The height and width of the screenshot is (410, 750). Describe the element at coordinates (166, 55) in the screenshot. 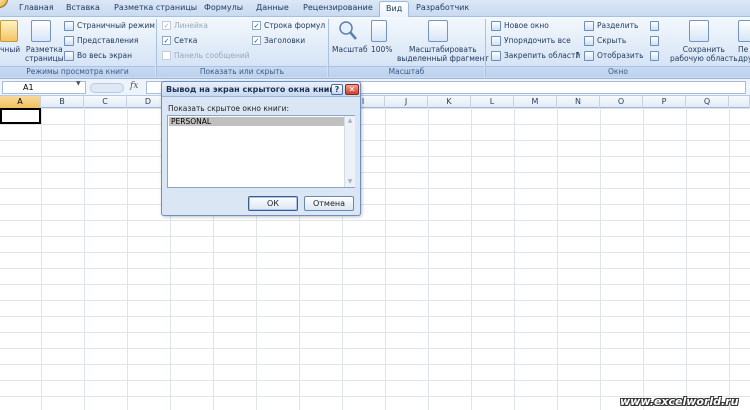

I see `message-bar-checkbox` at that location.